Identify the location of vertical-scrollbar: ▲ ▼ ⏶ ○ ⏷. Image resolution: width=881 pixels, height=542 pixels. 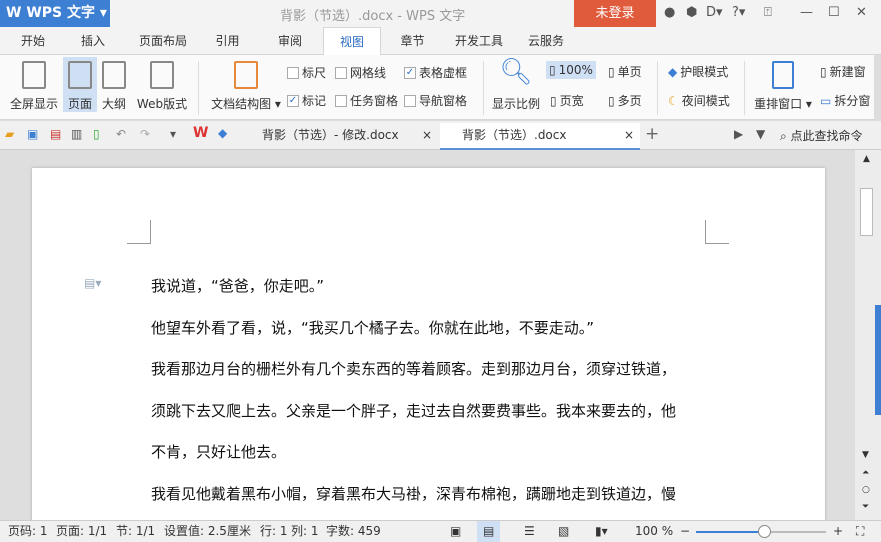
(868, 335).